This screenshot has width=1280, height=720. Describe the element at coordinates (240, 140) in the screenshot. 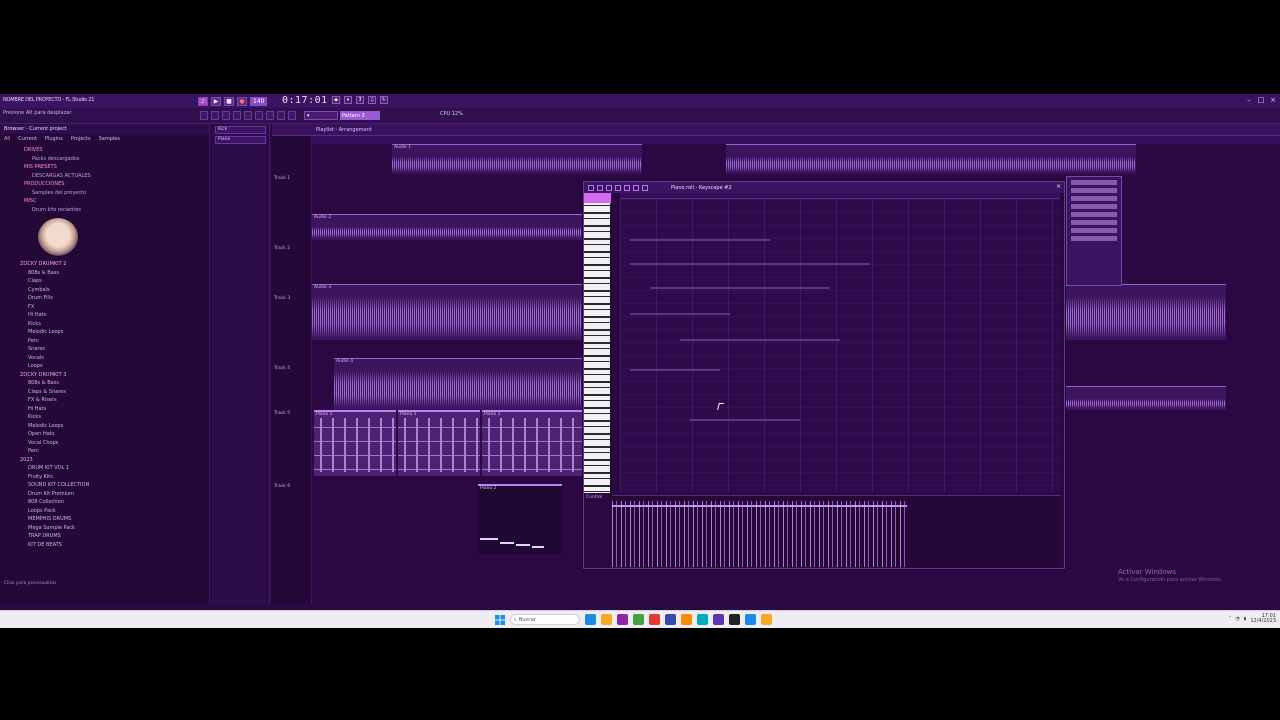

I see `channel-item: Piano` at that location.